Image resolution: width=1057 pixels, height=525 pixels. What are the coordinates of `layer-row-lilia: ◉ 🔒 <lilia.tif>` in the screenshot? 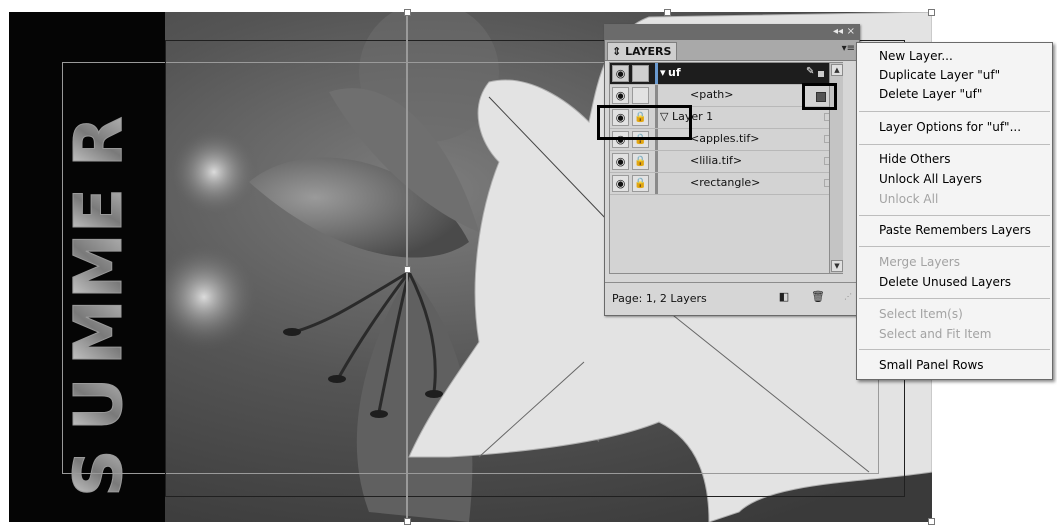 It's located at (726, 162).